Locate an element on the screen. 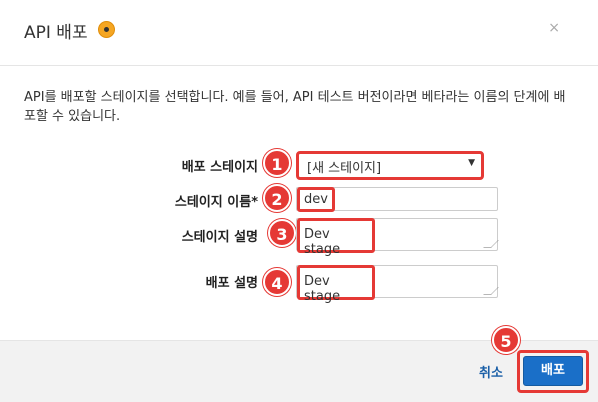  stage-desc-value: Dev stage is located at coordinates (336, 237).